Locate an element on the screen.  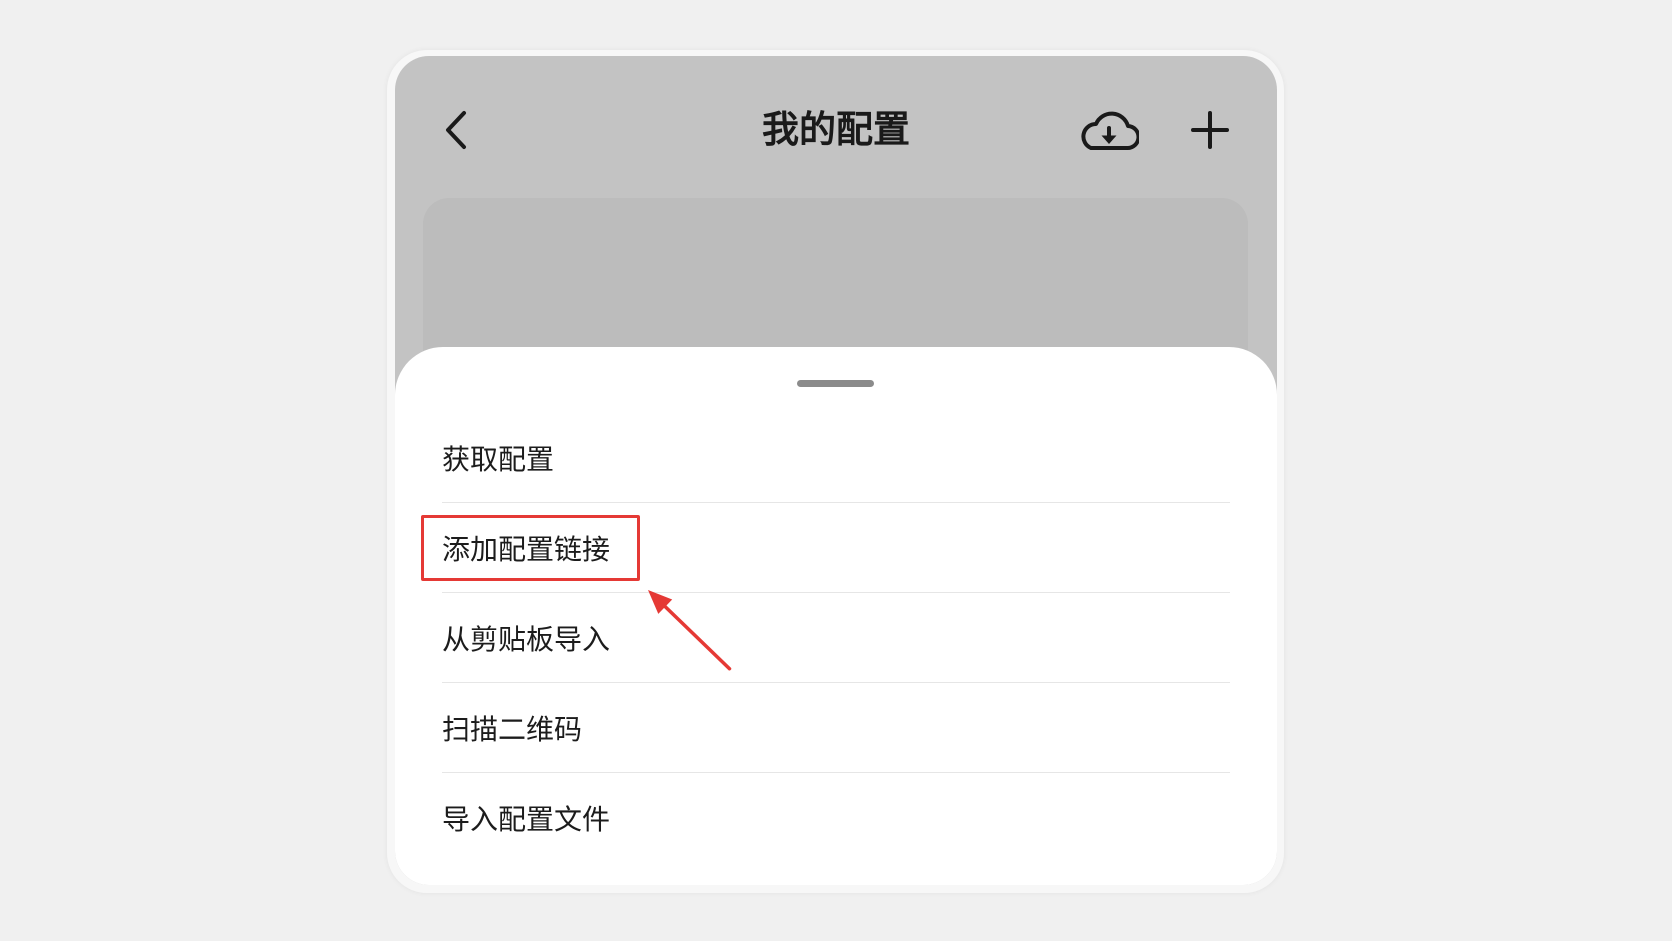
menu-item-label: 导入配置文件 is located at coordinates (526, 819).